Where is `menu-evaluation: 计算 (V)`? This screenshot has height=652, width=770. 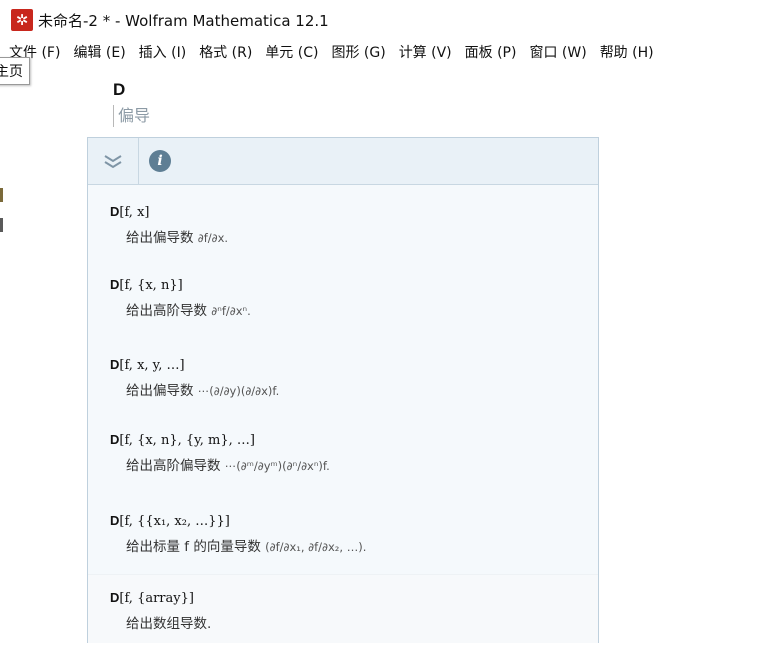 menu-evaluation: 计算 (V) is located at coordinates (425, 52).